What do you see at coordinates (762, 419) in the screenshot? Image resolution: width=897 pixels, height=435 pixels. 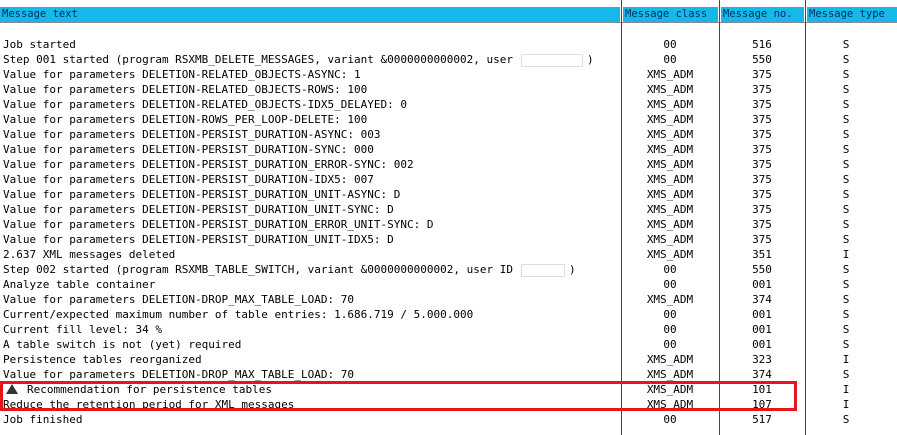 I see `message-no-cell: 517` at bounding box center [762, 419].